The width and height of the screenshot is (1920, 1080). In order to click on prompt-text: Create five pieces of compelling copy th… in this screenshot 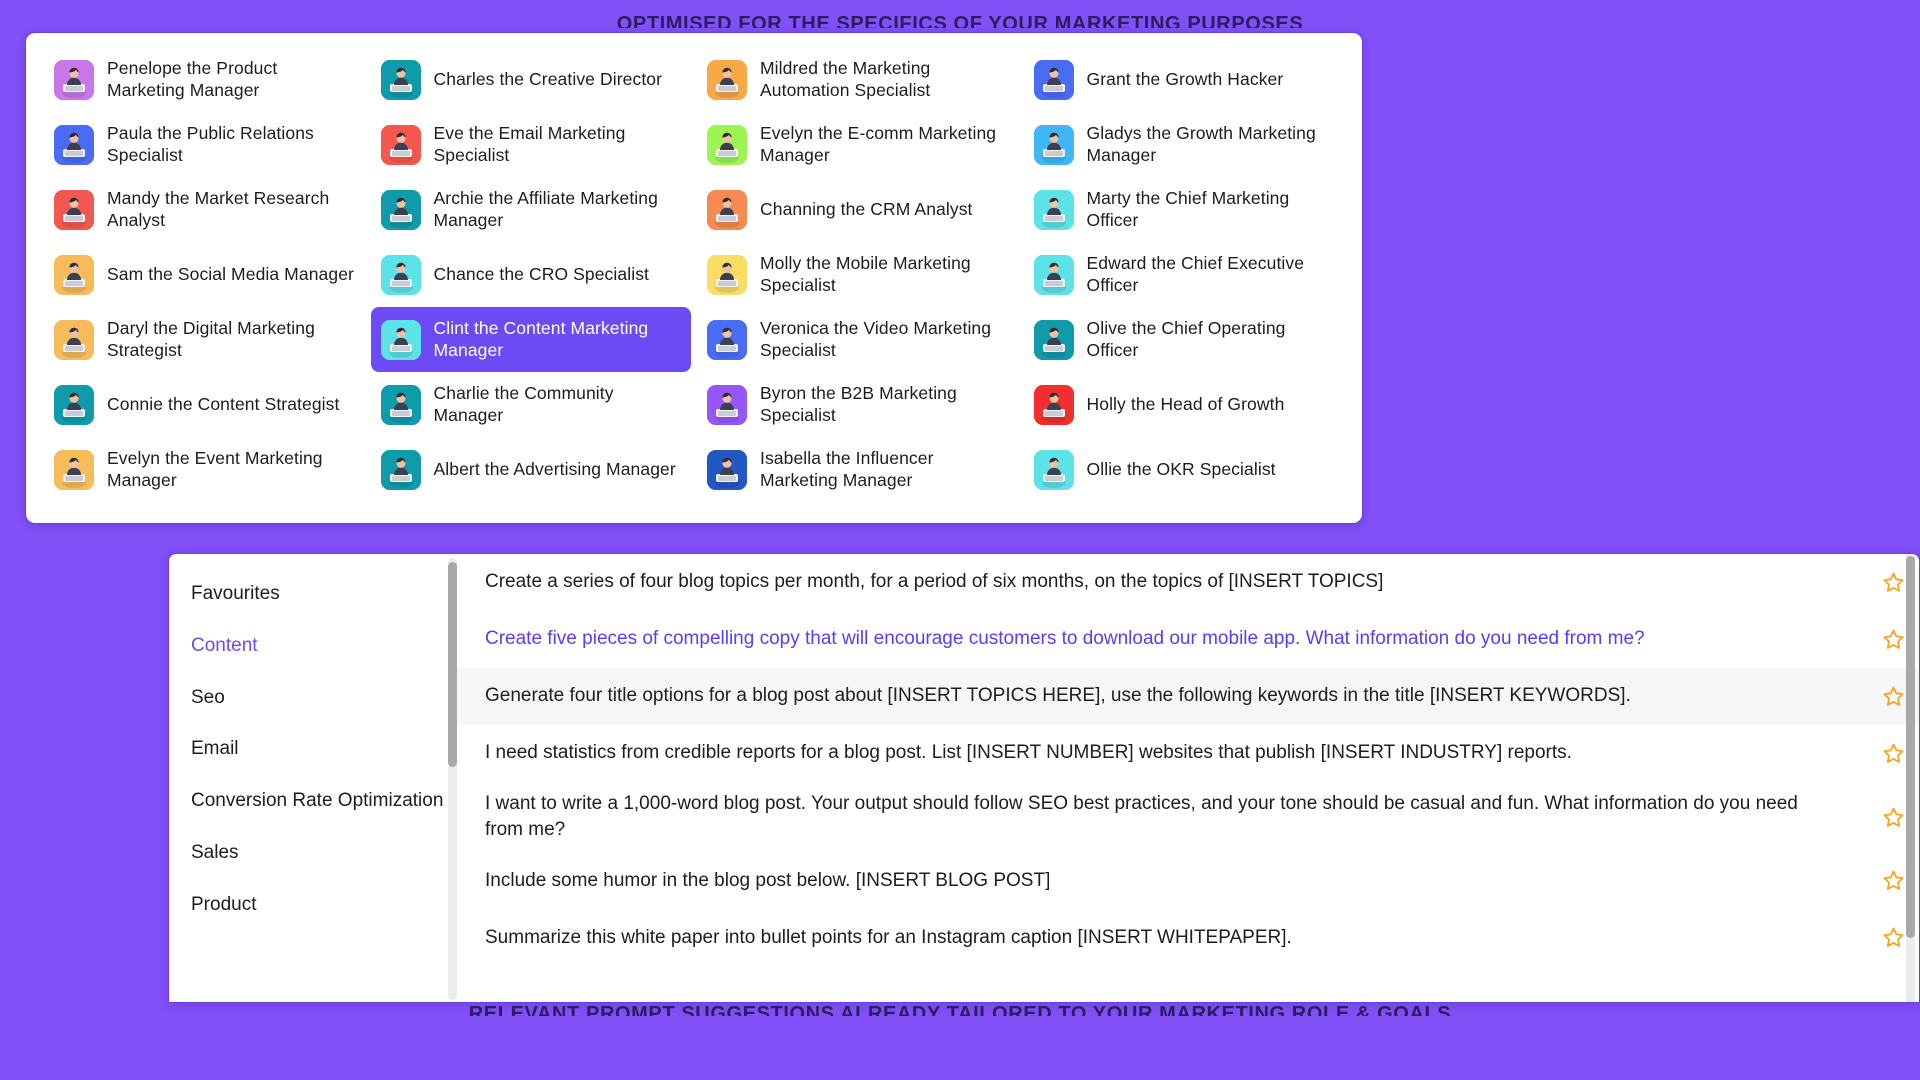, I will do `click(1065, 639)`.